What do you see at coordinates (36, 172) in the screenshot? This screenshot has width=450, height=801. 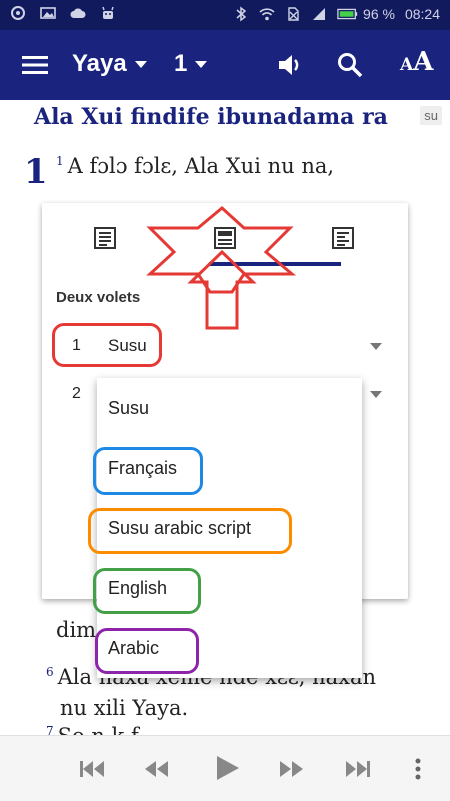 I see `chapter-heading-number: 1` at bounding box center [36, 172].